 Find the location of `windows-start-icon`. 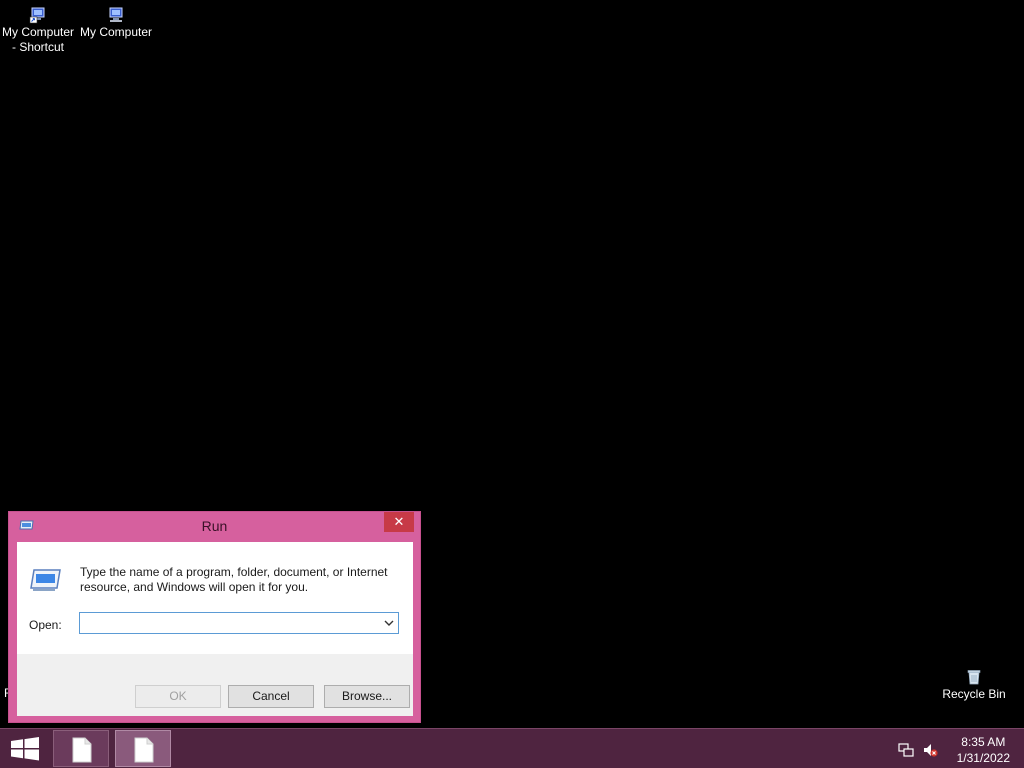

windows-start-icon is located at coordinates (25, 749).